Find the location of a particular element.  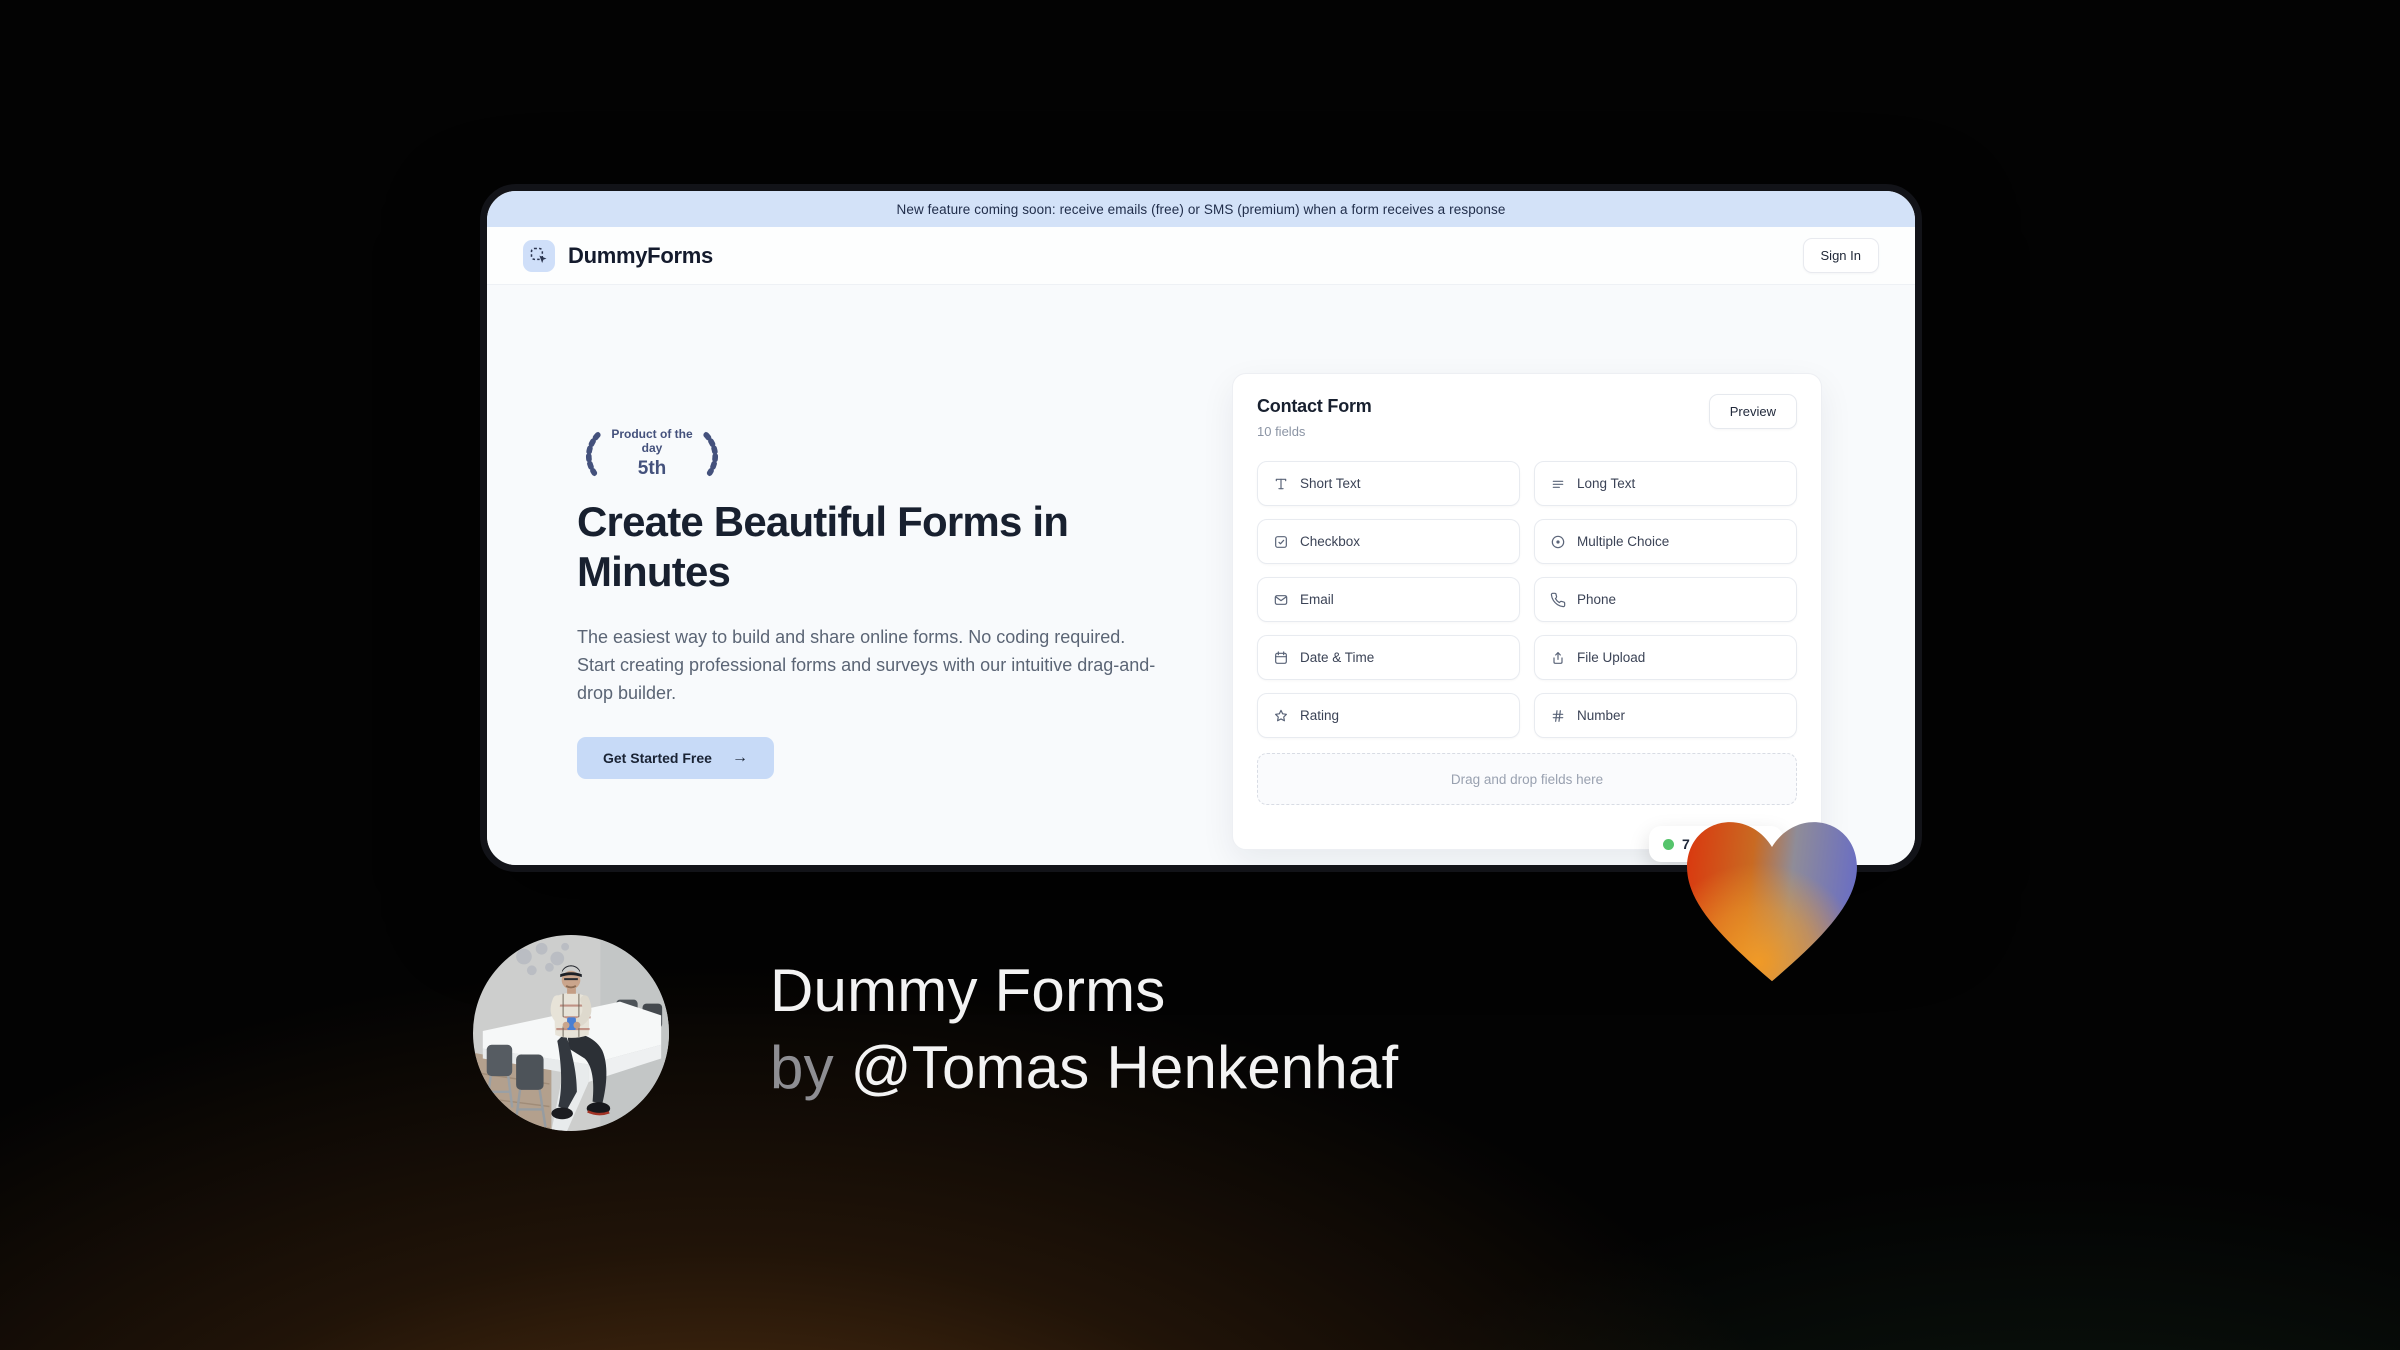

field-item-long-text: Long Text is located at coordinates (1665, 483).